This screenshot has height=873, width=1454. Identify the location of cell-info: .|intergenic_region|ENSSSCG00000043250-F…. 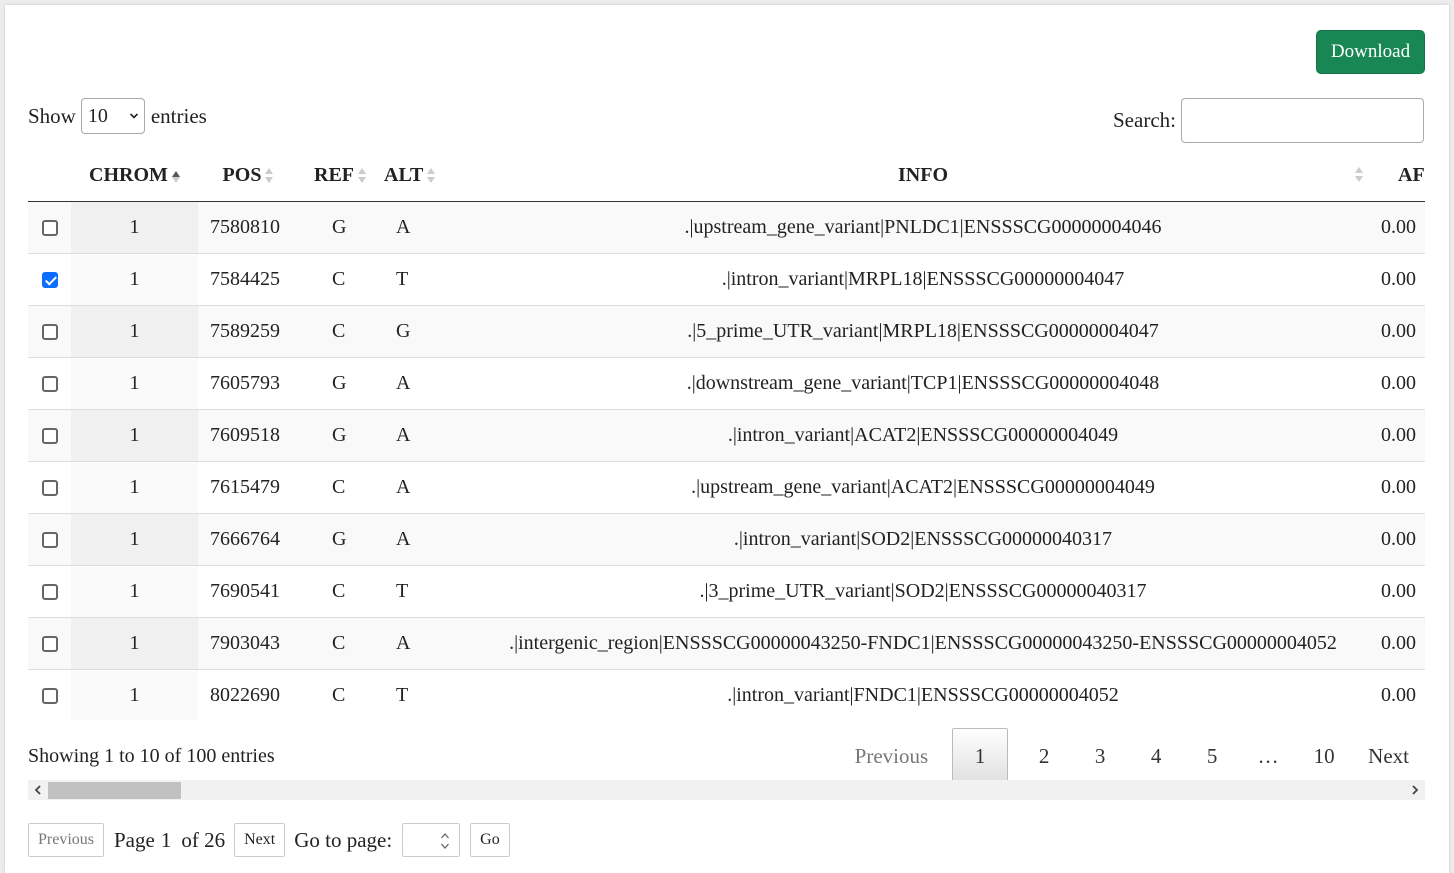
(923, 643).